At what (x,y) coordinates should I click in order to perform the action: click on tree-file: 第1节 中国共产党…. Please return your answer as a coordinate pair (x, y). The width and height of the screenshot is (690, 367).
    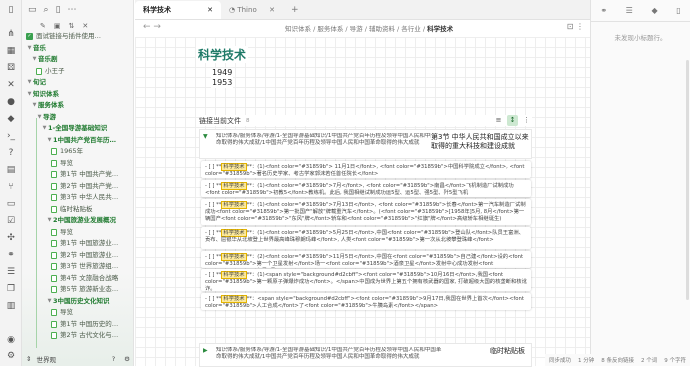
    Looking at the image, I should click on (77, 175).